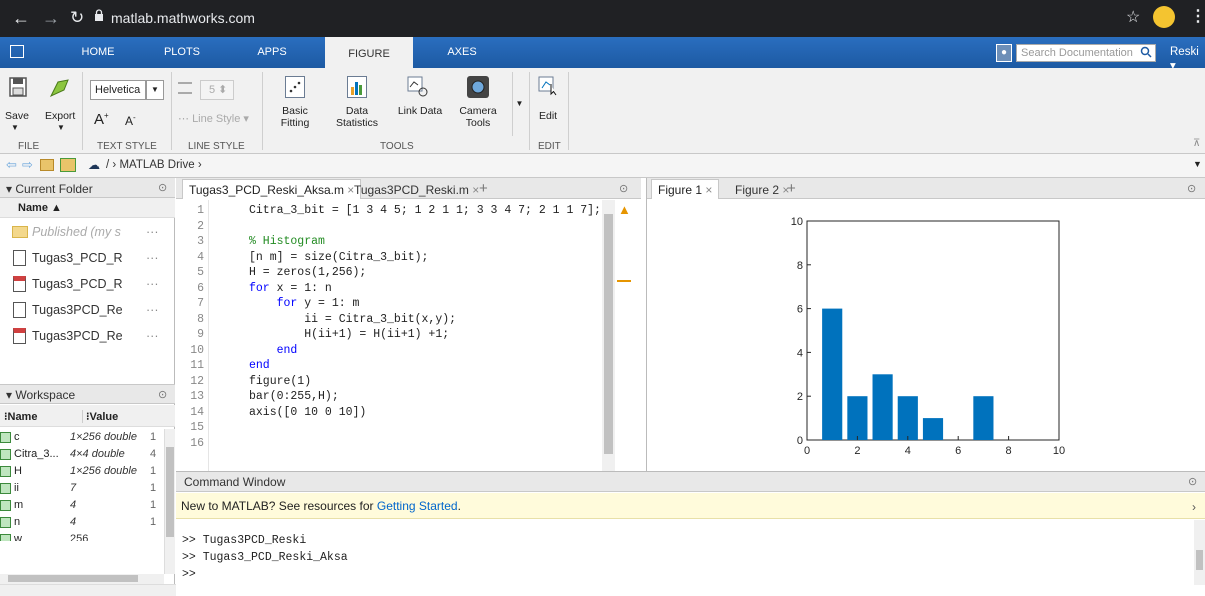 Image resolution: width=1205 pixels, height=596 pixels. Describe the element at coordinates (17, 116) in the screenshot. I see `save-button: Save` at that location.